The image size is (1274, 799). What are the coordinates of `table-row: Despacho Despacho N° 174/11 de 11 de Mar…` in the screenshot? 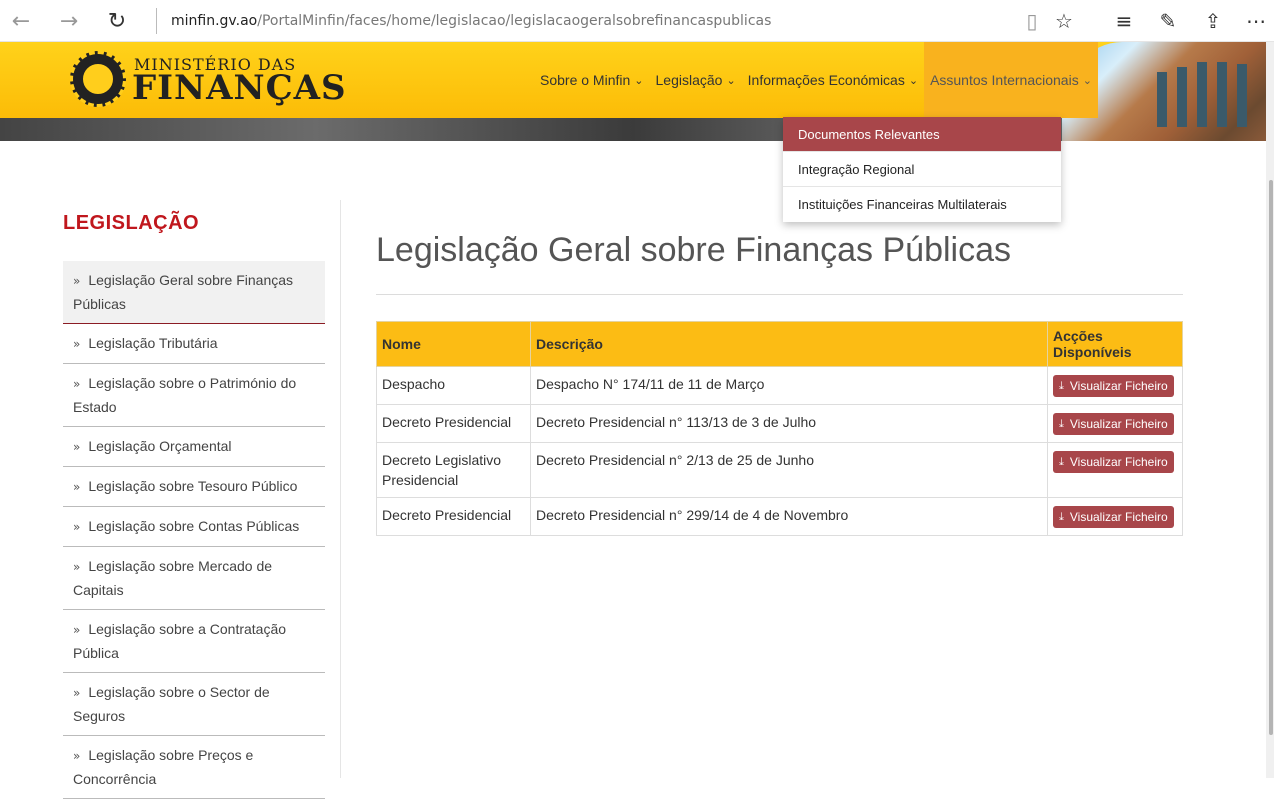 It's located at (779, 385).